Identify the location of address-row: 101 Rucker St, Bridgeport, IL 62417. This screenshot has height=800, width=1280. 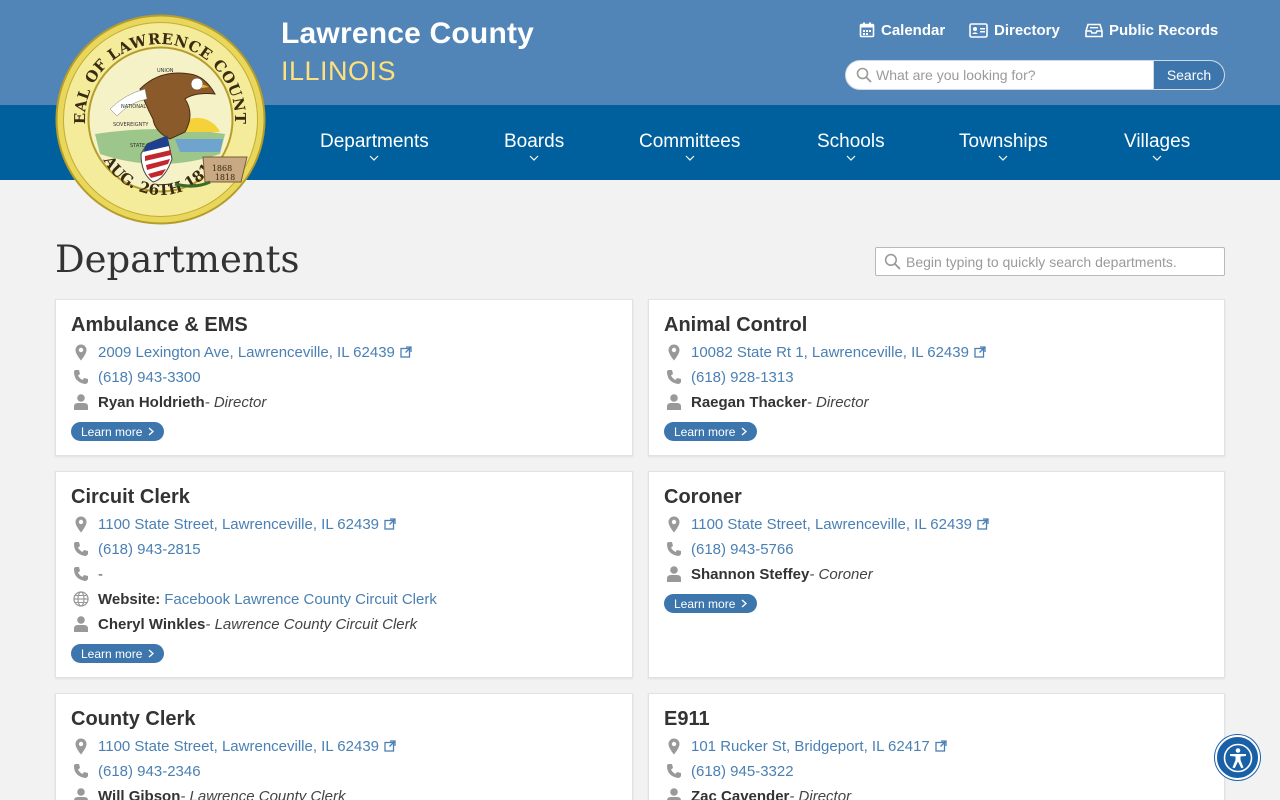
(805, 746).